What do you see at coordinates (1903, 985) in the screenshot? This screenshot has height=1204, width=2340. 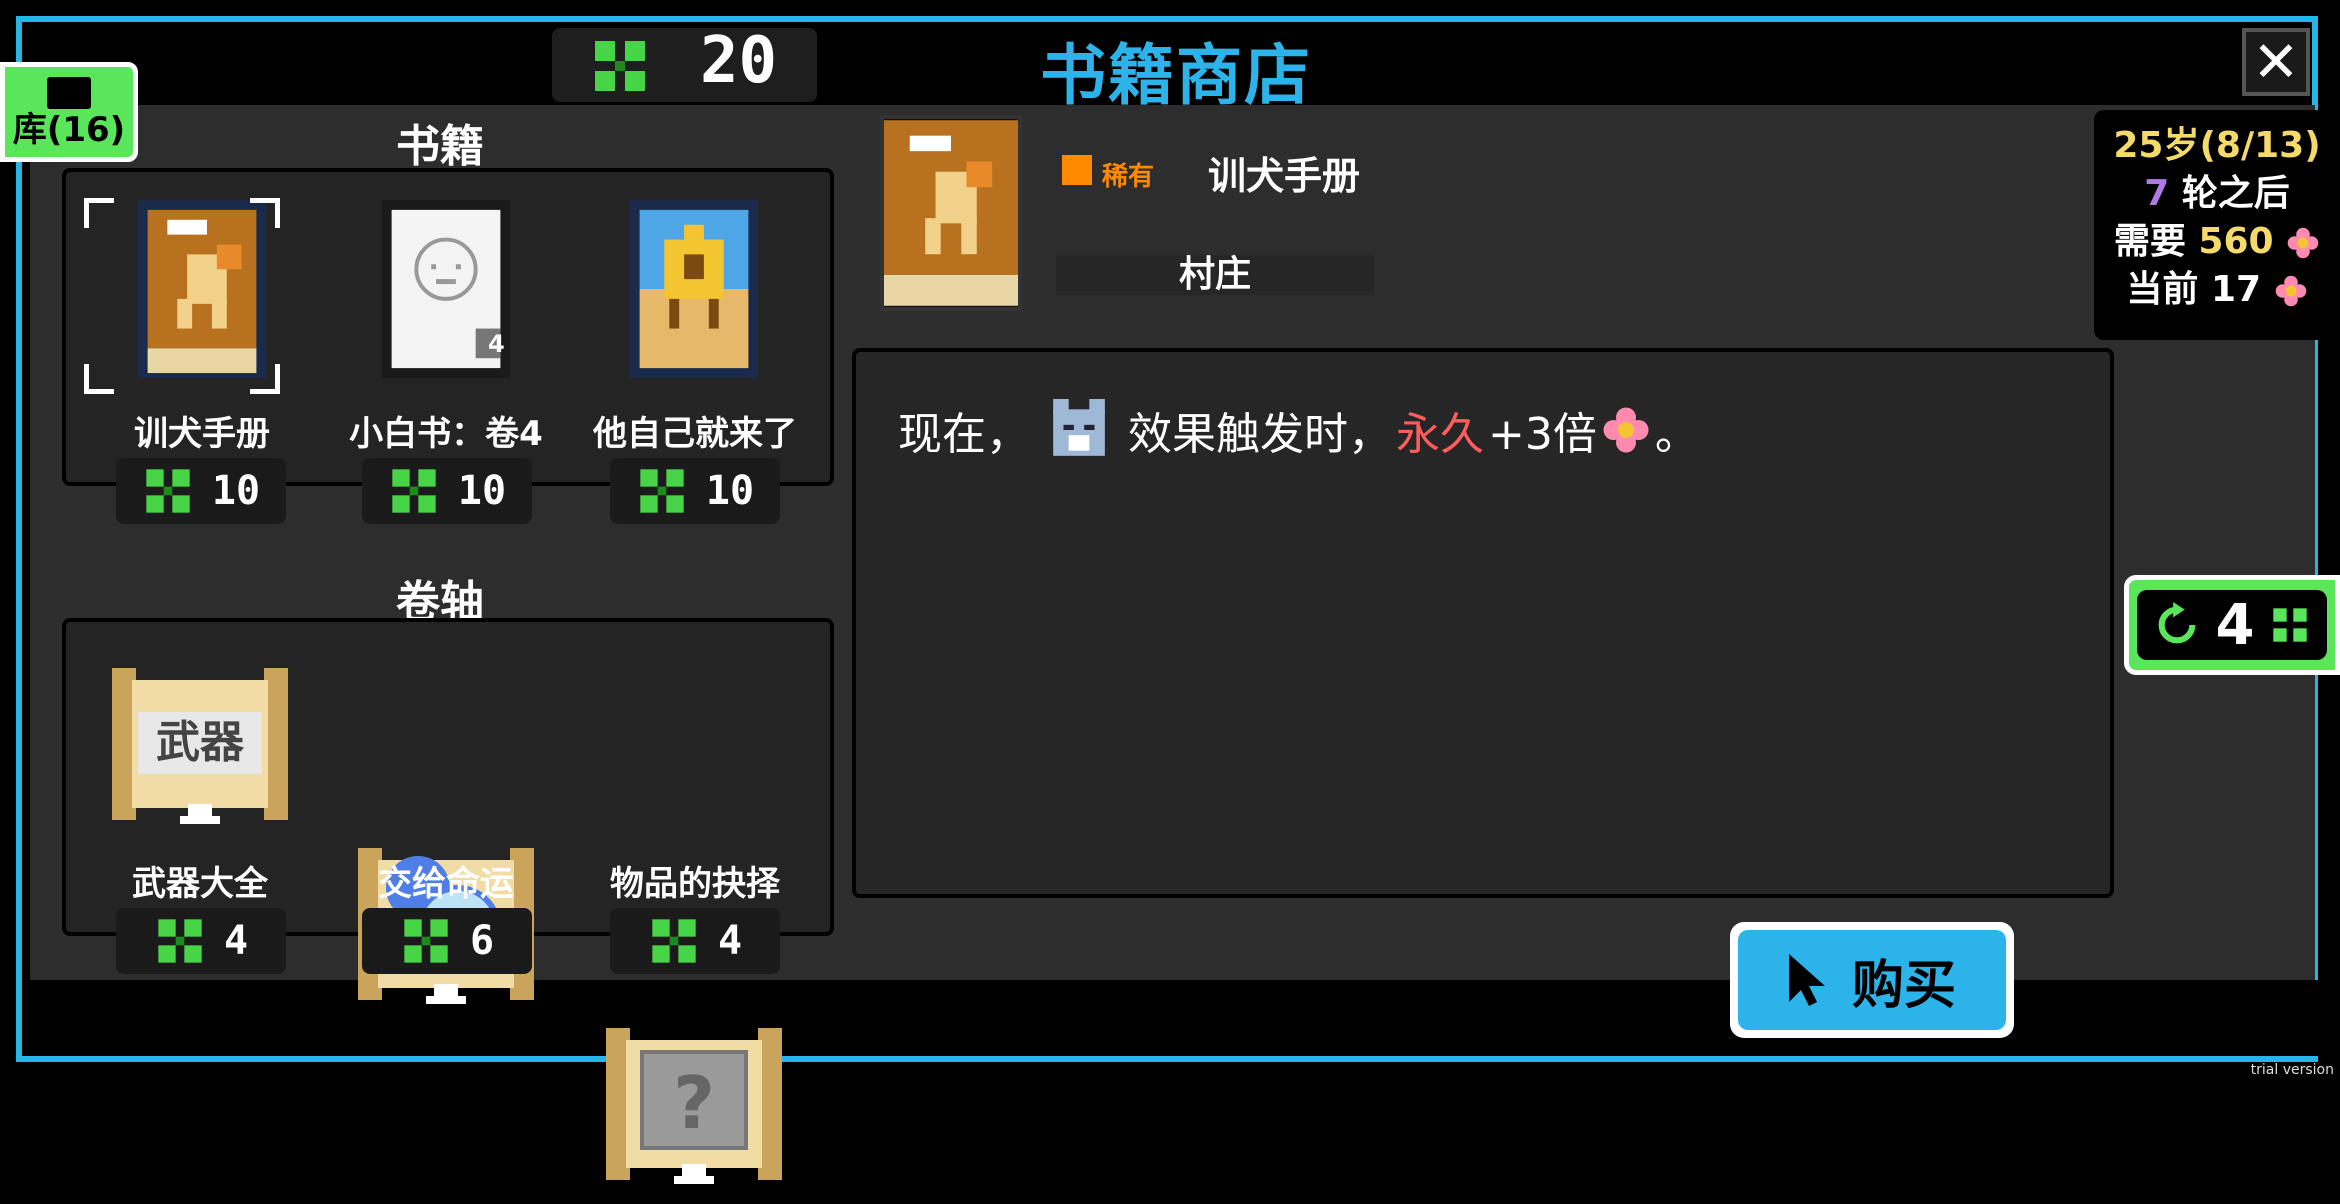 I see `buy-label: 购买` at bounding box center [1903, 985].